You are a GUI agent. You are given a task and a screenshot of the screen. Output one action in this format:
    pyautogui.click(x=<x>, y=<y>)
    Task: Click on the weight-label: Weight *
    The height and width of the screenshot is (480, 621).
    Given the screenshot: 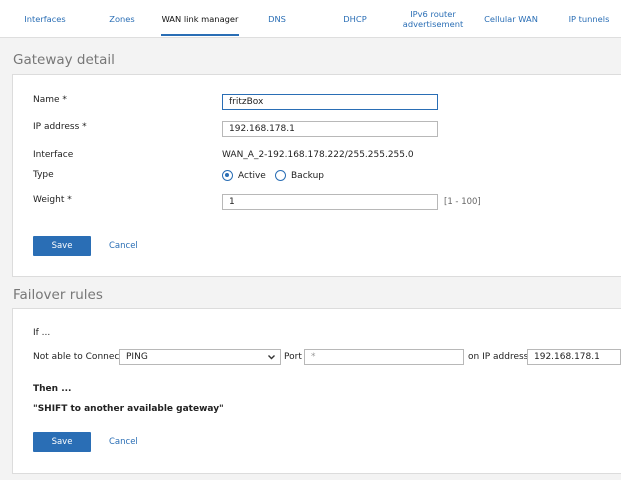 What is the action you would take?
    pyautogui.click(x=52, y=200)
    